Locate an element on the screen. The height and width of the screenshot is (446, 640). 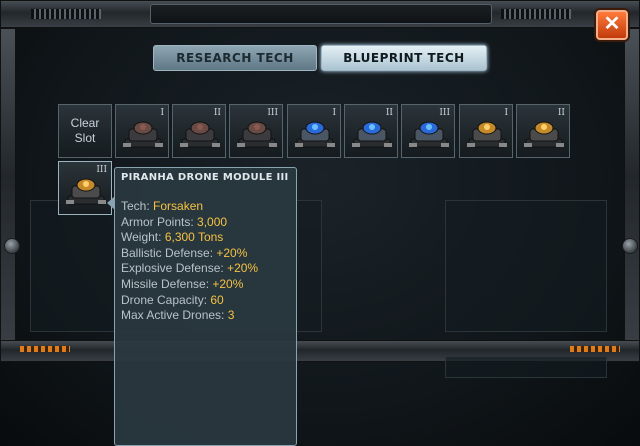
module-slot-blue-drone-iii: III is located at coordinates (428, 131).